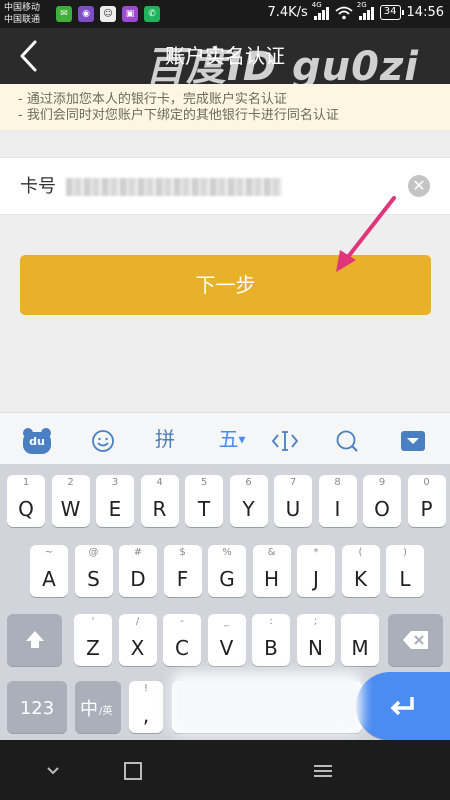 This screenshot has width=450, height=800. Describe the element at coordinates (178, 115) in the screenshot. I see `notice-line: - 我们会同时对您账户下绑定的其他银行卡进行同名认证` at that location.